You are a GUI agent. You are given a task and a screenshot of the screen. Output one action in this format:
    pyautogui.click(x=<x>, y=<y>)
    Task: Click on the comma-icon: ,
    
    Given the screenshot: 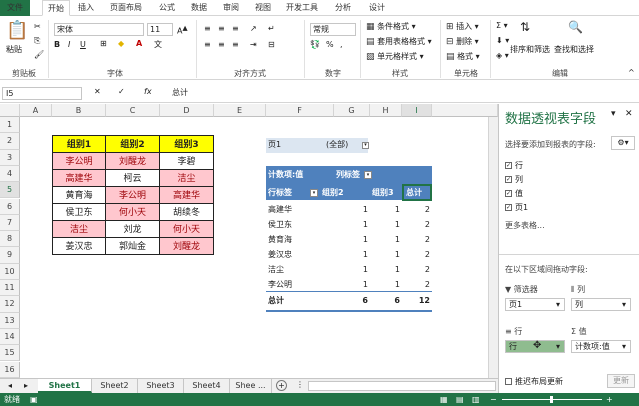 What is the action you would take?
    pyautogui.click(x=341, y=44)
    